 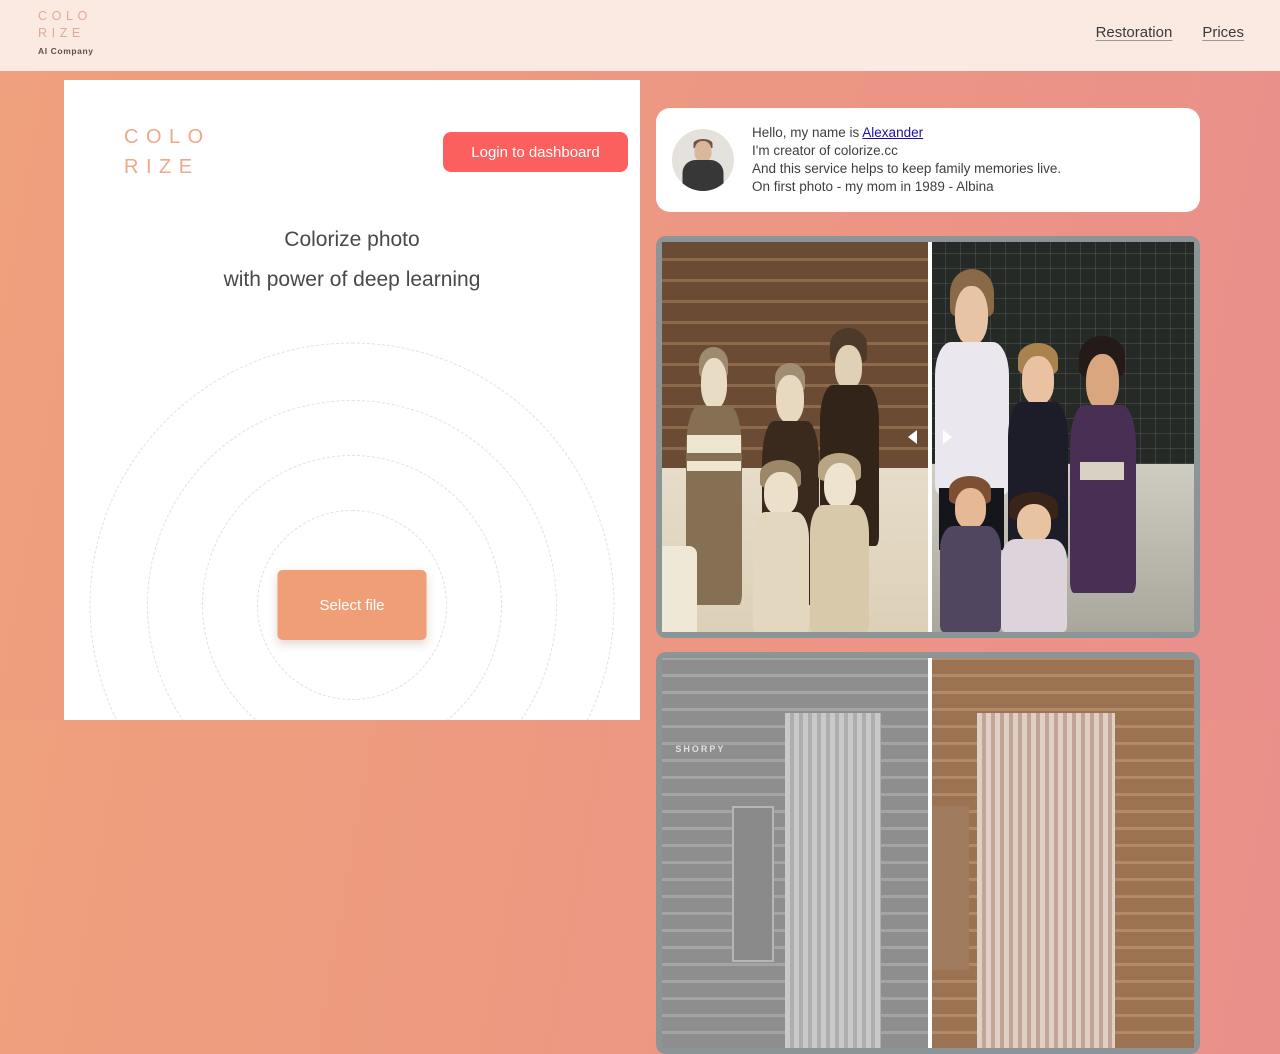 I want to click on panel-logo: COLO RIZE, so click(x=167, y=152).